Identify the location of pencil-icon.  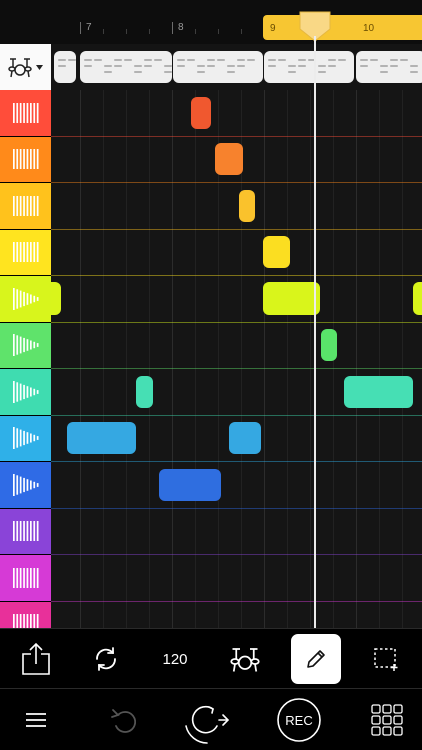
(316, 659).